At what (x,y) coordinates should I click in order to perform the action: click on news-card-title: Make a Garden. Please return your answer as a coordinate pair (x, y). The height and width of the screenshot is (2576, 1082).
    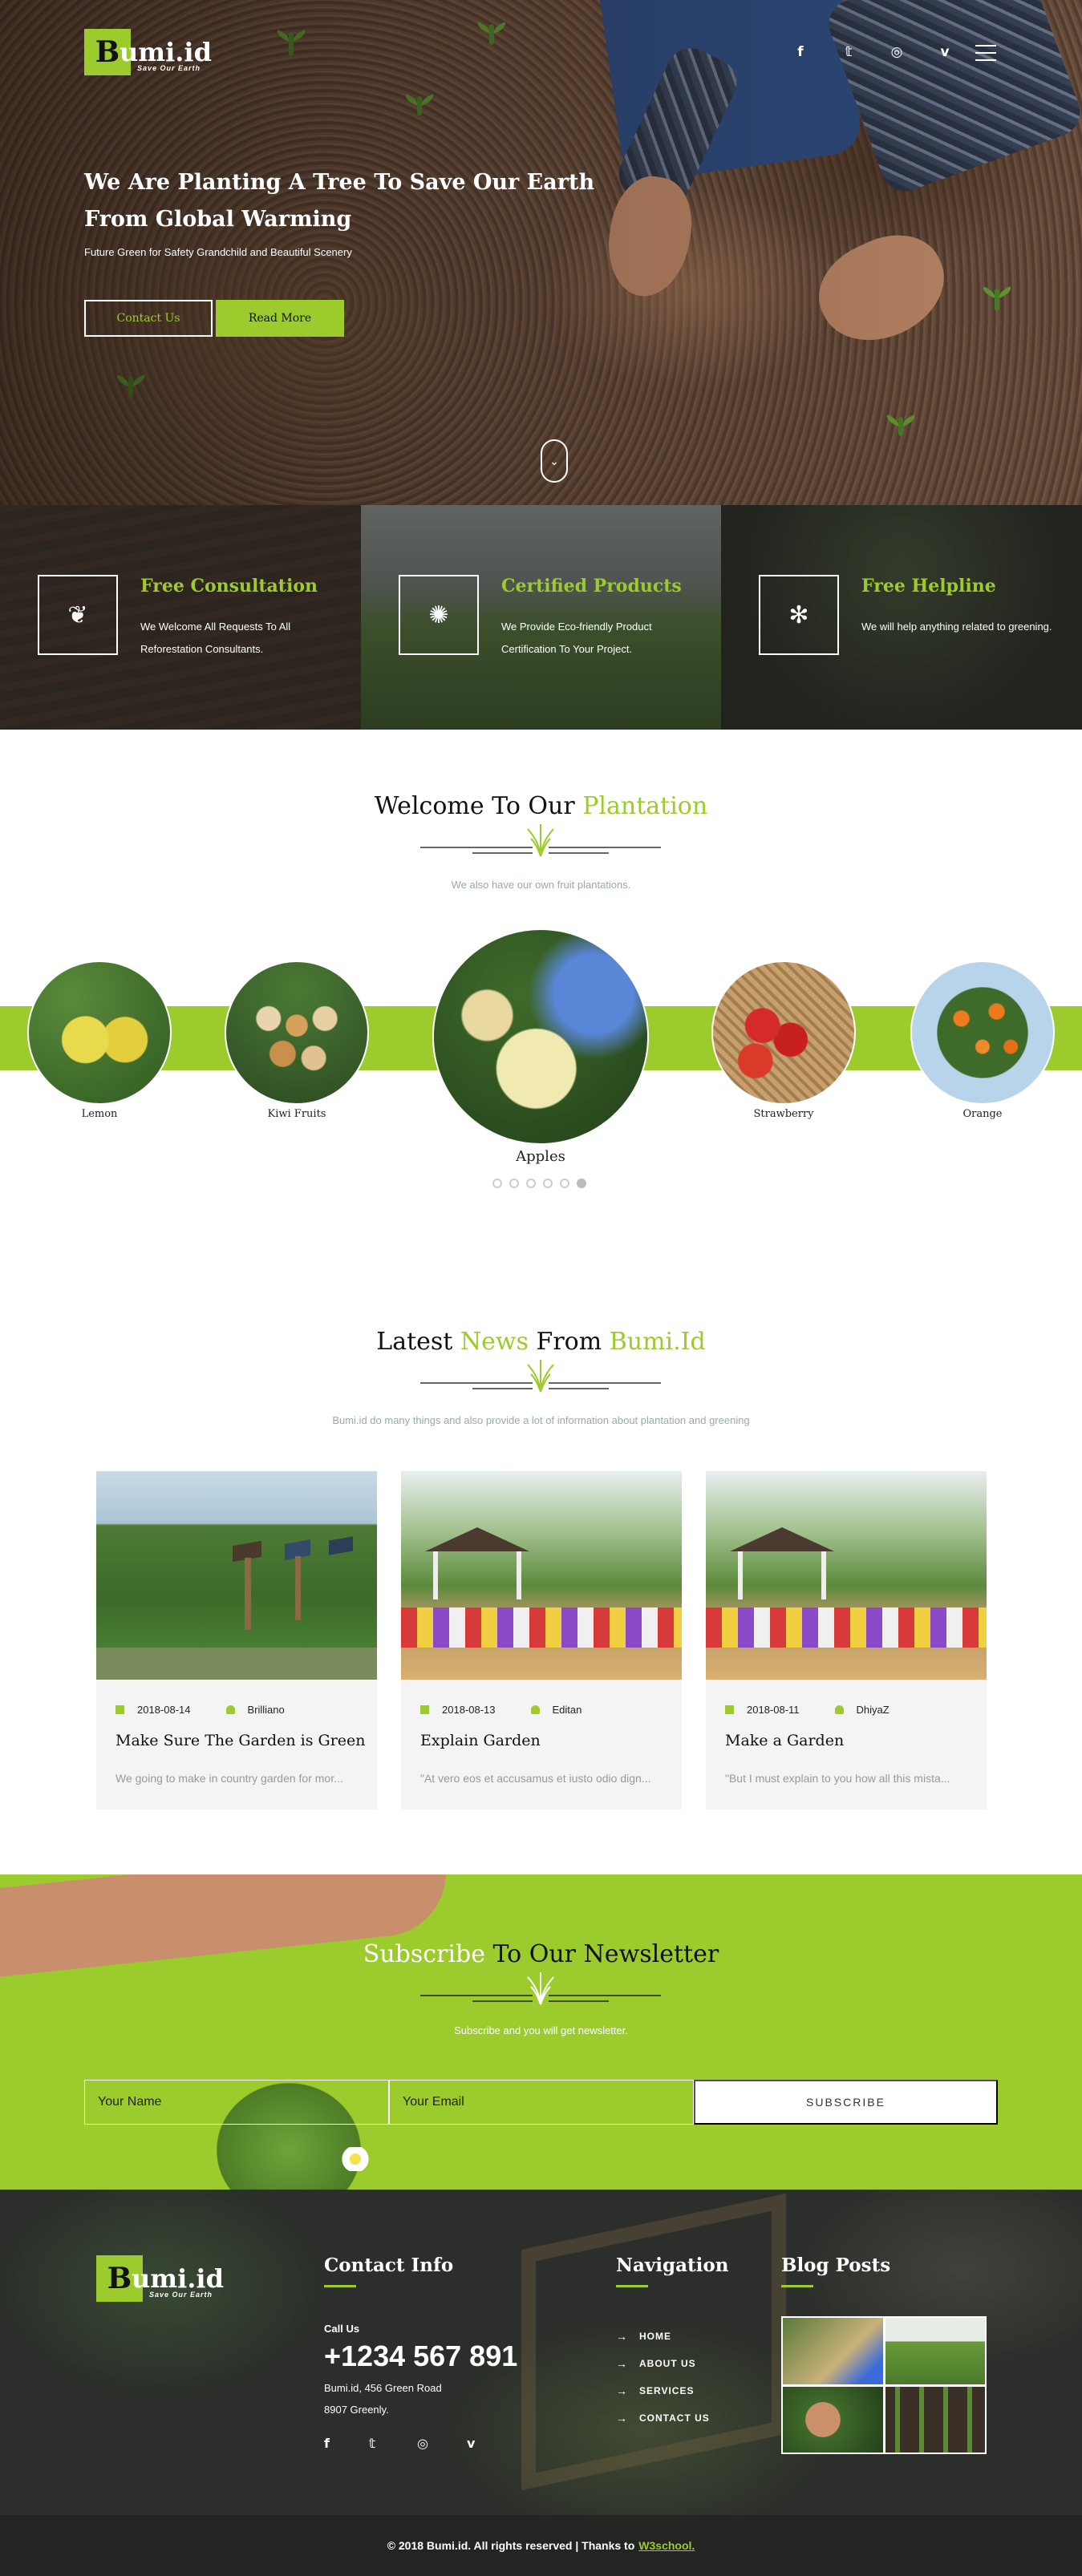
    Looking at the image, I should click on (784, 1740).